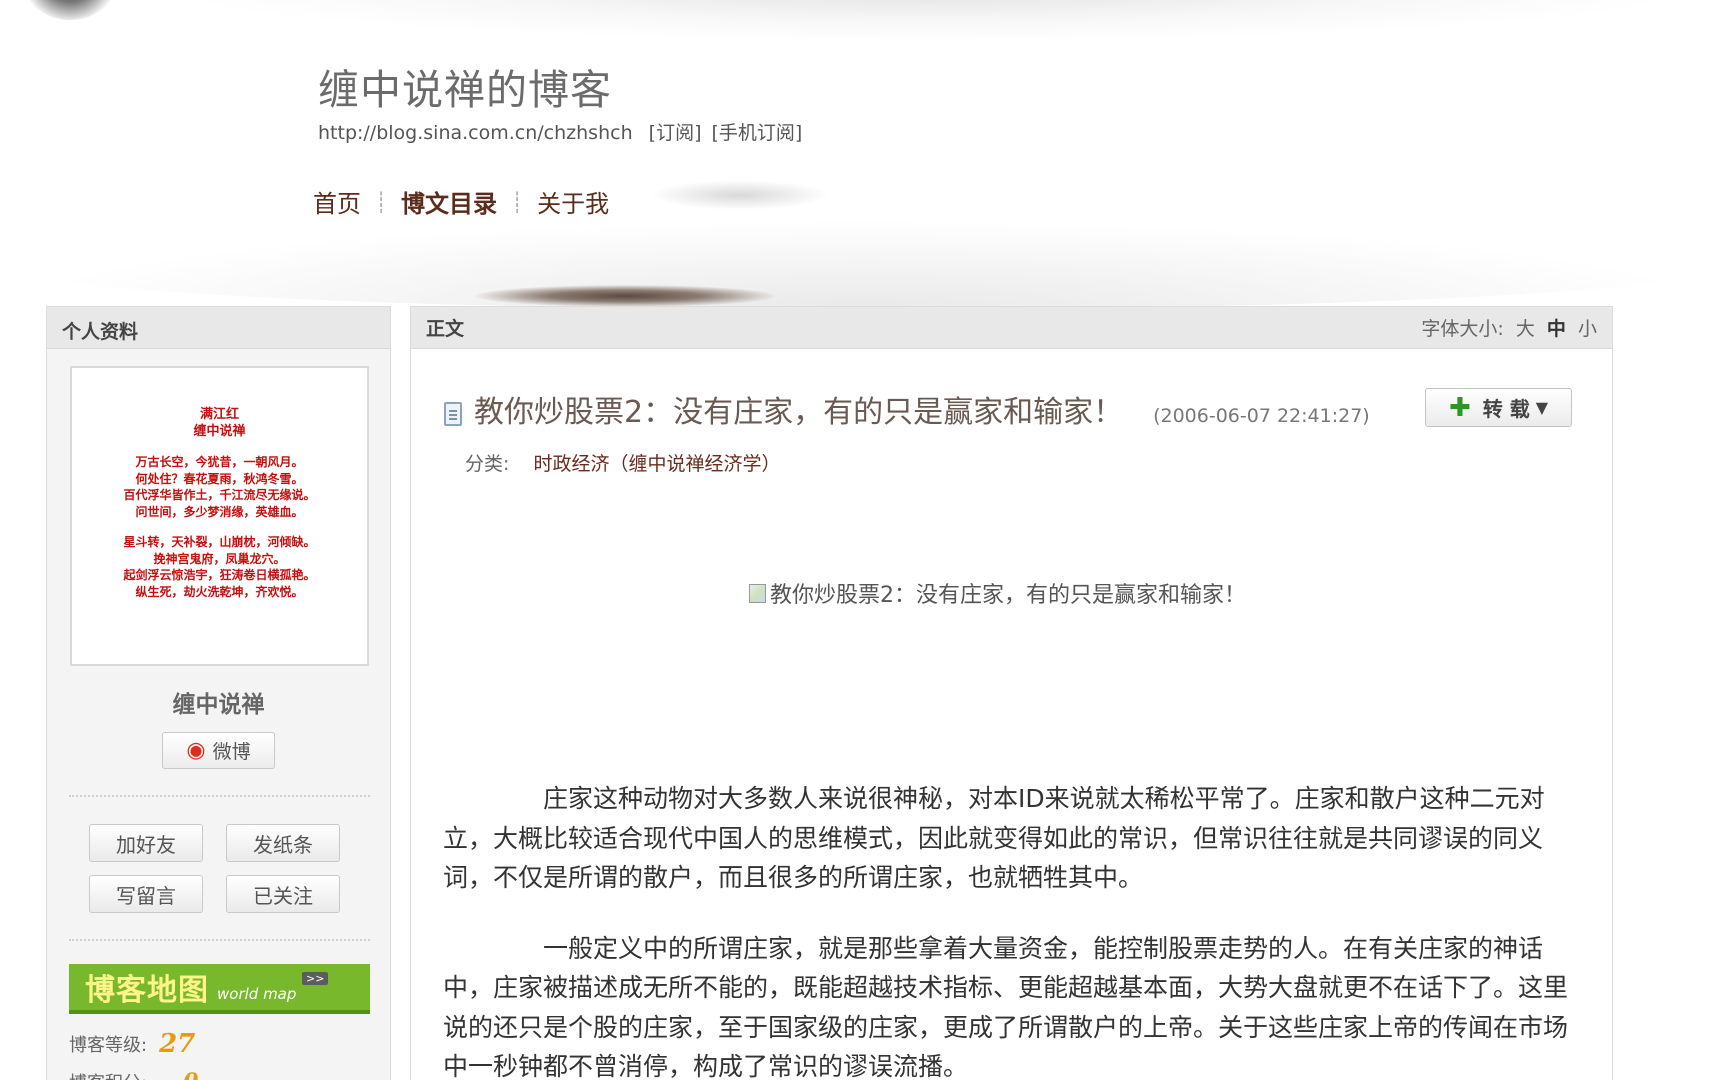 This screenshot has width=1728, height=1080. I want to click on ink-wash-top, so click(930, 20).